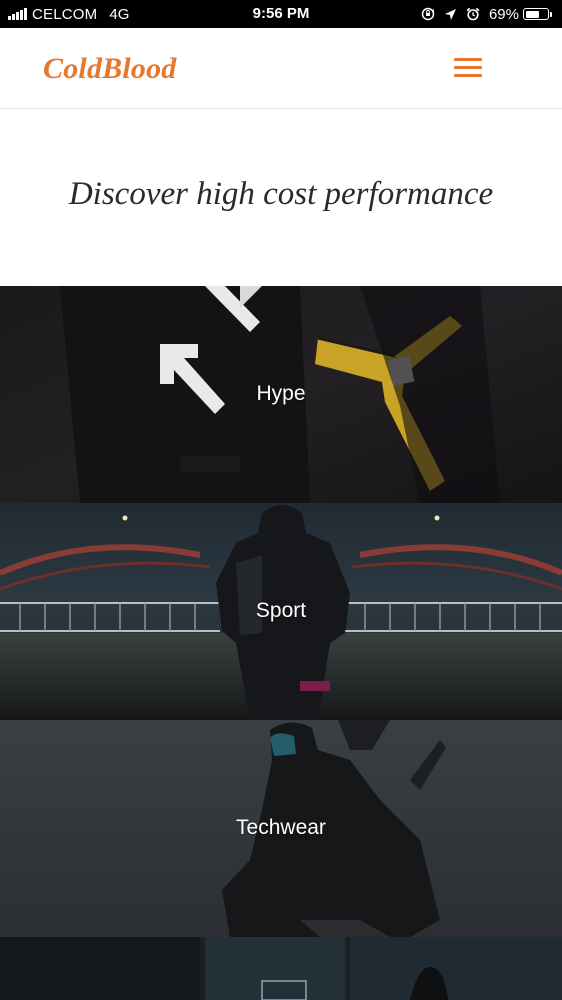  Describe the element at coordinates (486, 14) in the screenshot. I see `status-bar-right: 69%` at that location.